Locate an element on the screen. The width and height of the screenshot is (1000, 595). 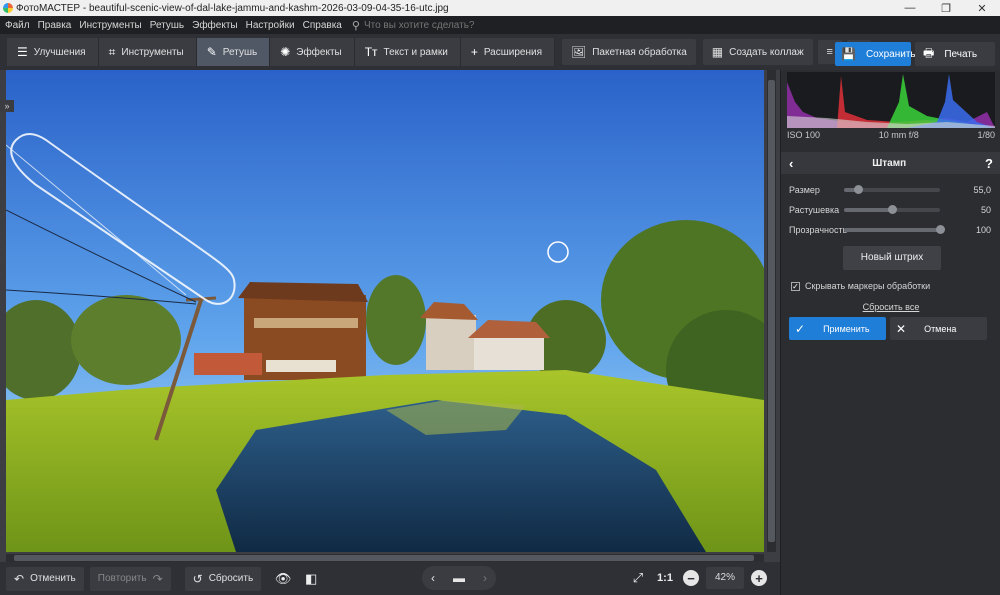
redo-button: Повторить ↷ is located at coordinates (130, 578).